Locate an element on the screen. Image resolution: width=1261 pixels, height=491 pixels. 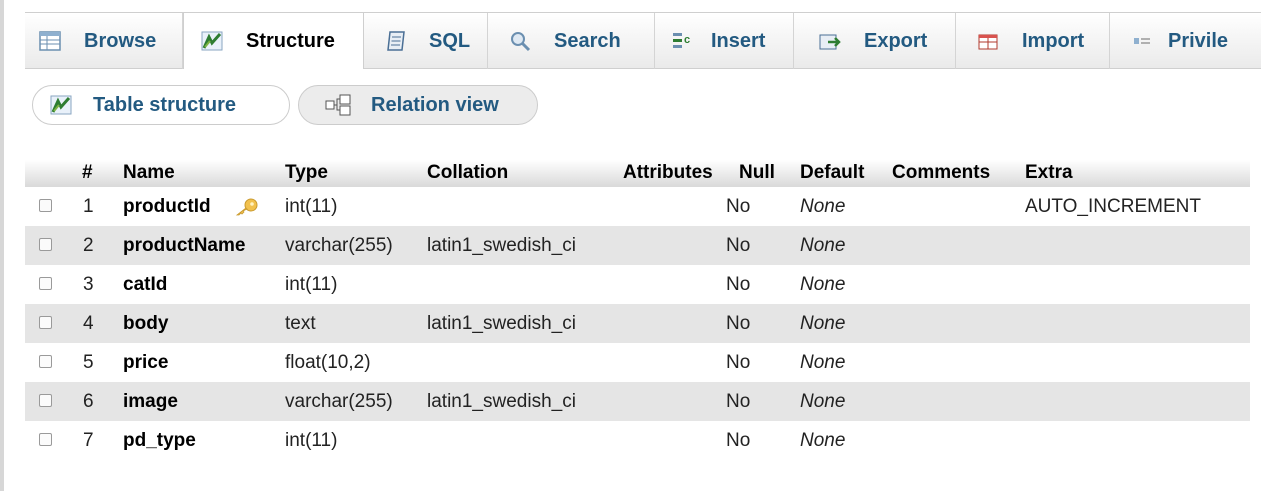
tab-label: SQL is located at coordinates (450, 40).